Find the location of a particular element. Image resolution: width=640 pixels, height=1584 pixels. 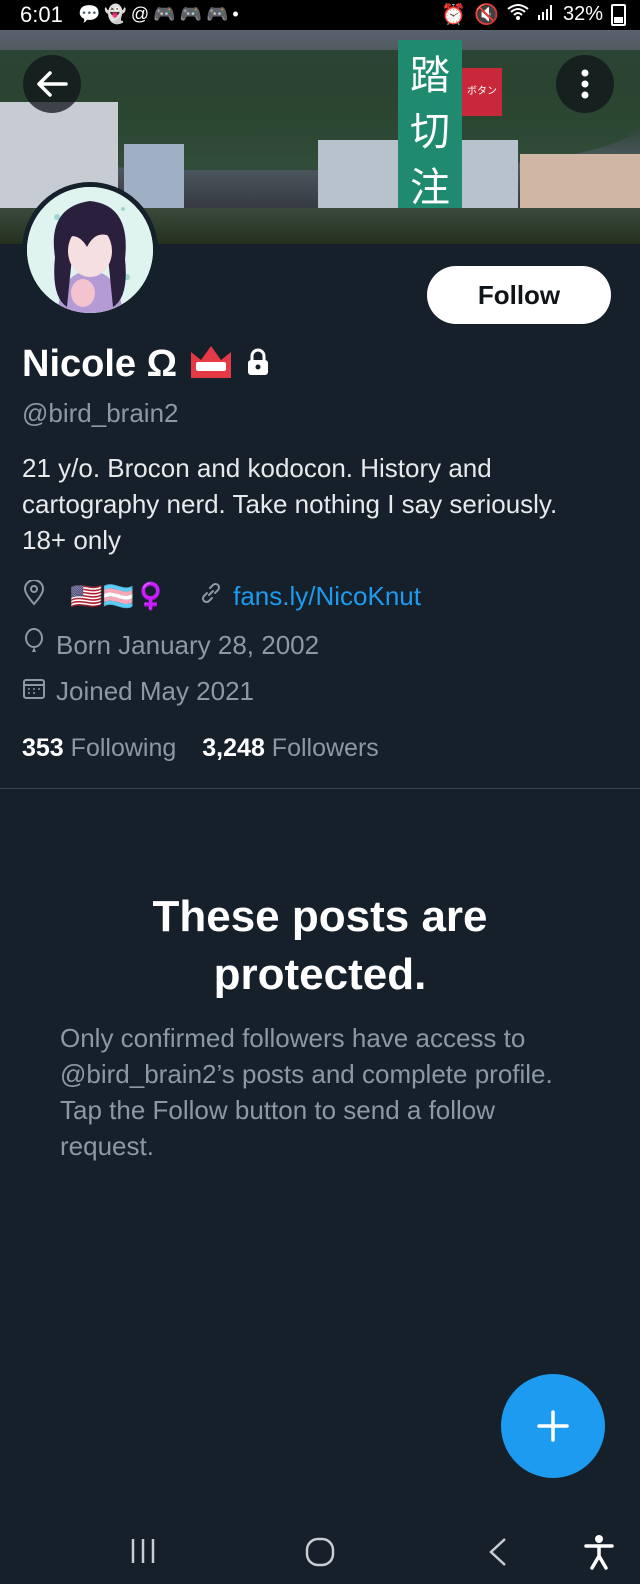

followers-link: 3,248 Followers is located at coordinates (290, 748).